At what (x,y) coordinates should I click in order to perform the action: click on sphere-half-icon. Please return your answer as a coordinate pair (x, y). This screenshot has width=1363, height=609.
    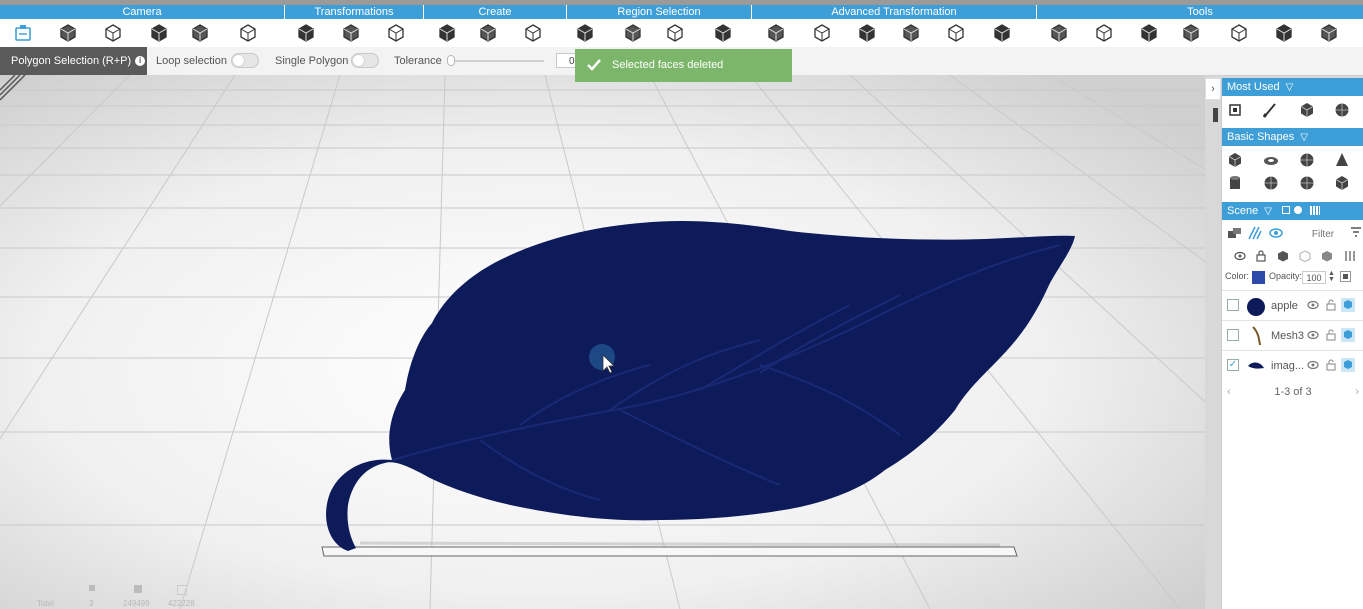
    Looking at the image, I should click on (1342, 110).